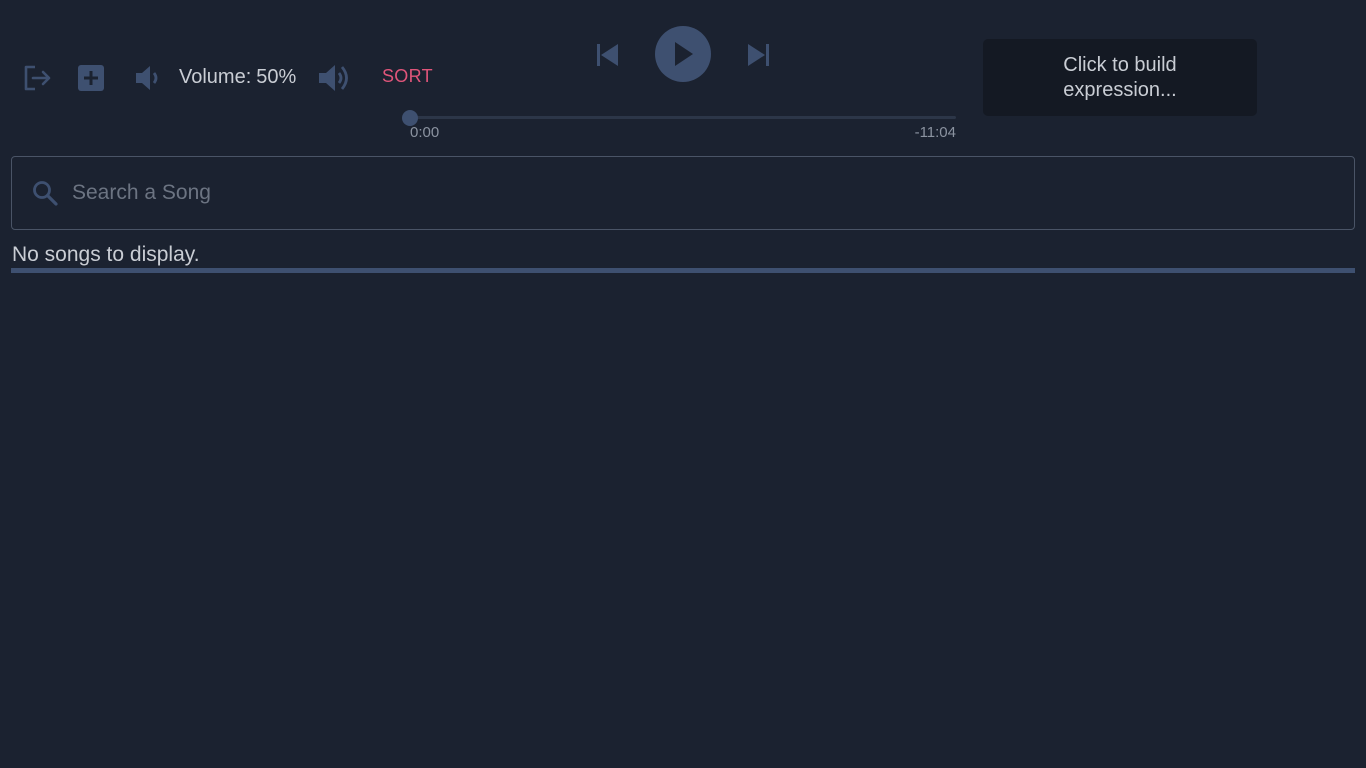  I want to click on search-input, so click(702, 193).